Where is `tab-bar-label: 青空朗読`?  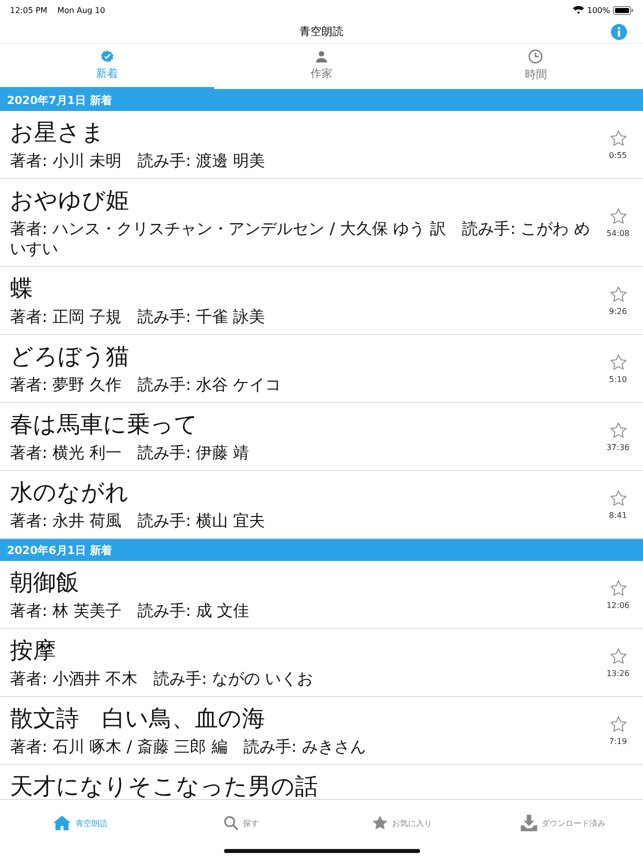
tab-bar-label: 青空朗読 is located at coordinates (91, 823).